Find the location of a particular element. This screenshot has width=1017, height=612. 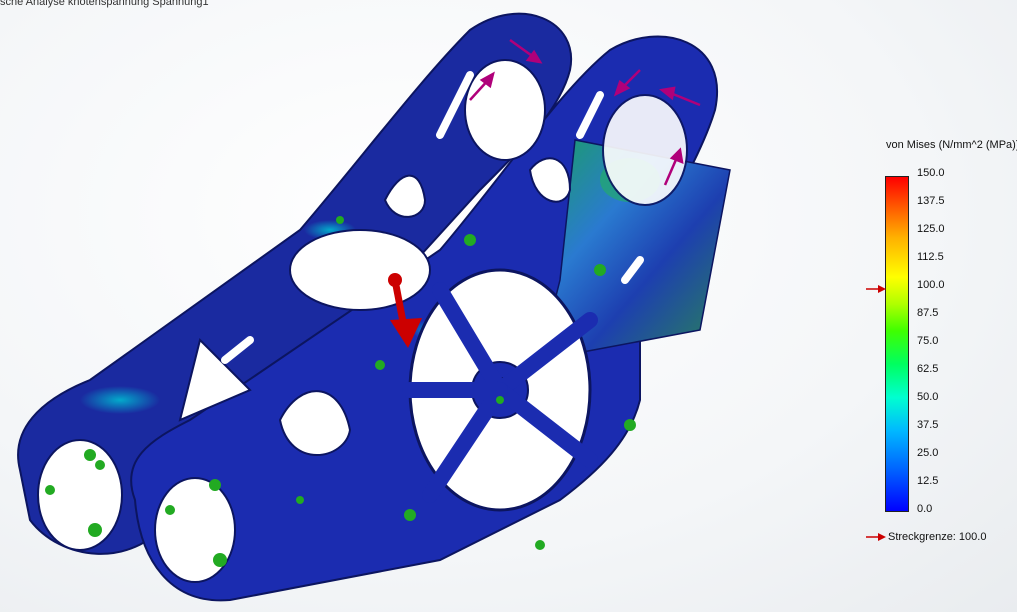

tick-label: 62.5 is located at coordinates (928, 369).